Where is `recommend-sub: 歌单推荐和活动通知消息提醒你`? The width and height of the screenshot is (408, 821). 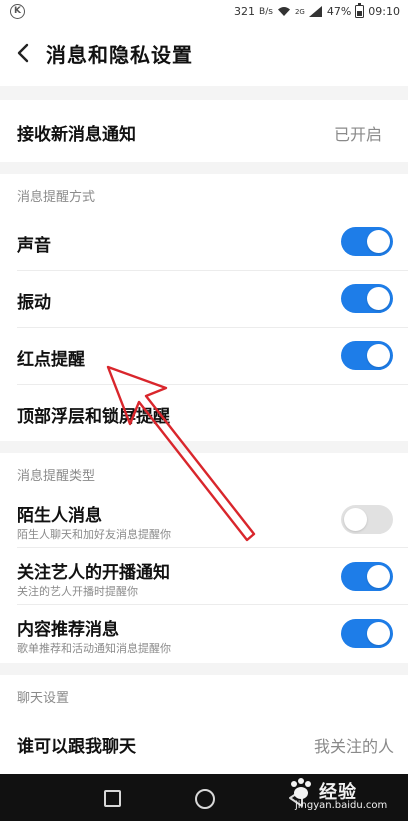
recommend-sub: 歌单推荐和活动通知消息提醒你 is located at coordinates (94, 648).